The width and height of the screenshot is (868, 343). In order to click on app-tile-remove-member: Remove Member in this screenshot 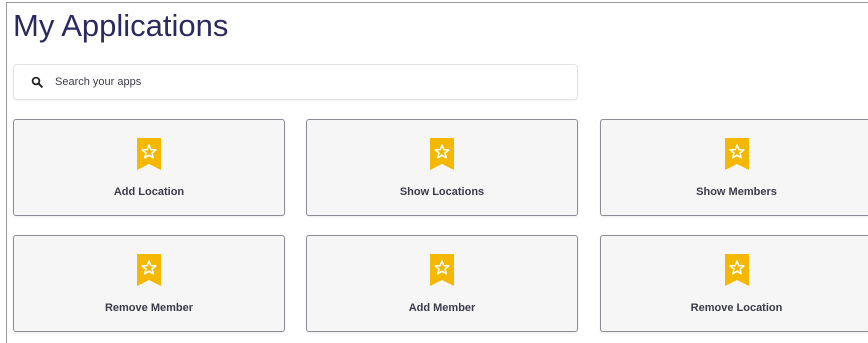, I will do `click(149, 283)`.